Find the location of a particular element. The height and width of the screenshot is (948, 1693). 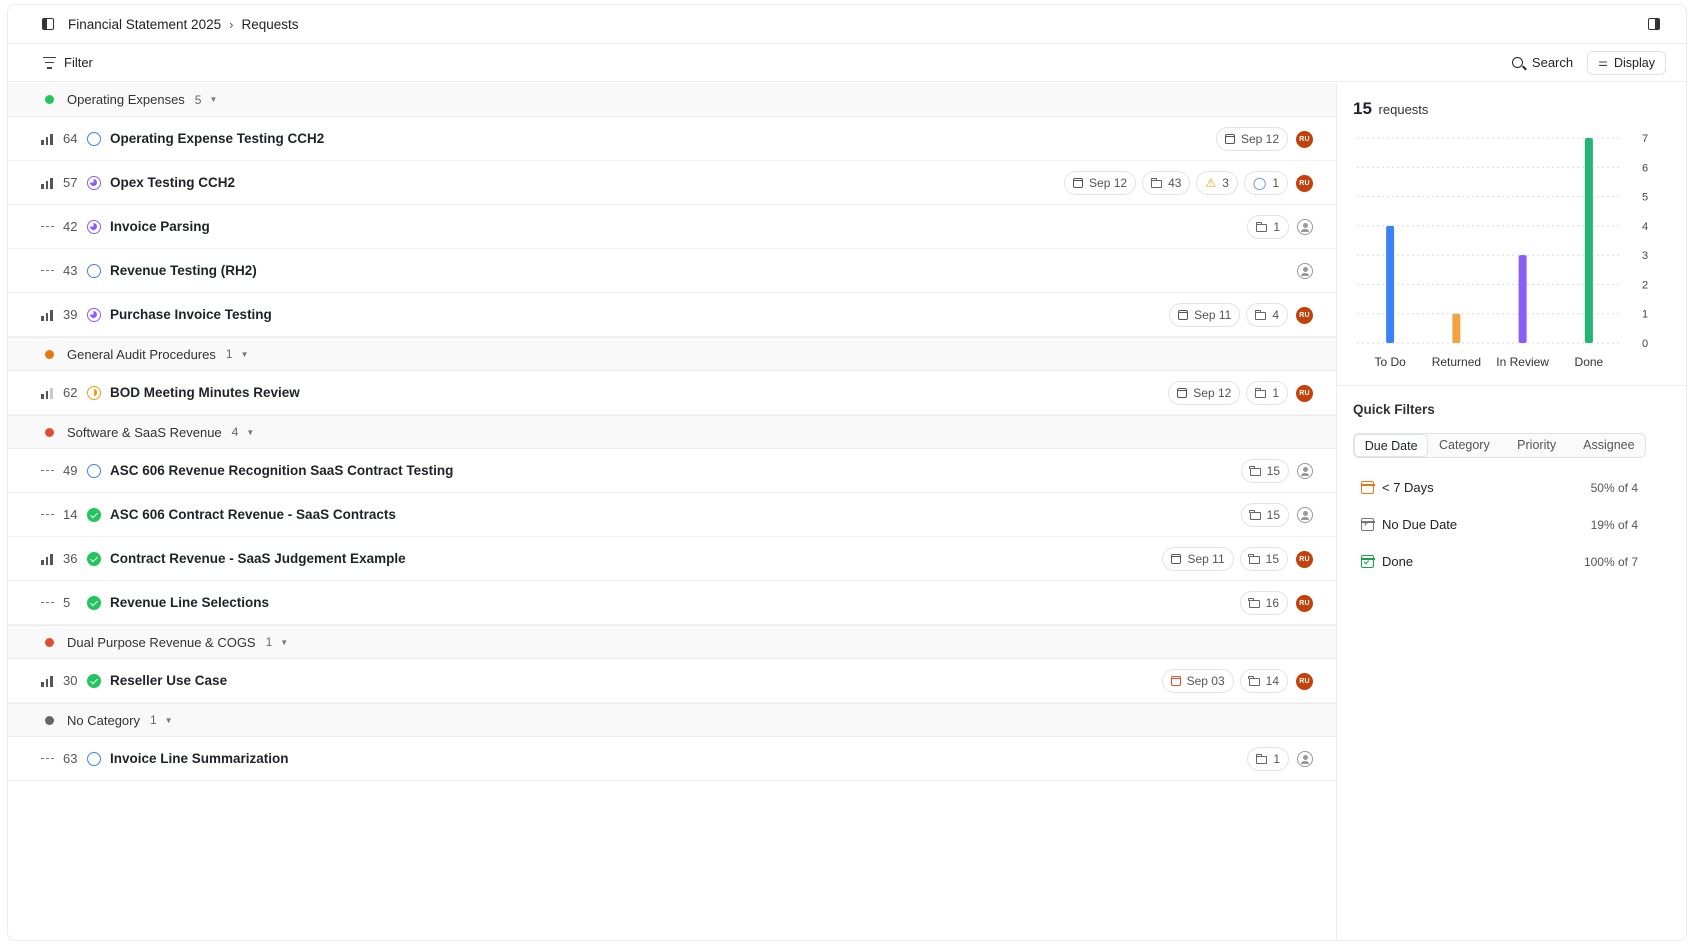

quick-filter-item: < 7 Days 50% of 4 is located at coordinates (1499, 487).